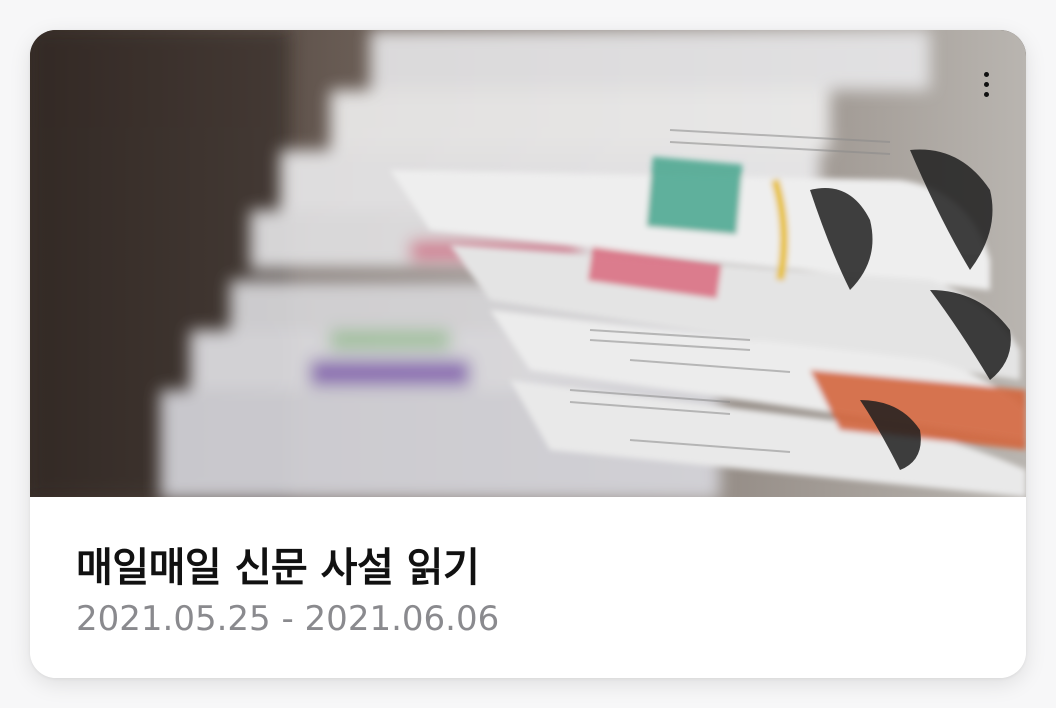  I want to click on more-options-button, so click(986, 84).